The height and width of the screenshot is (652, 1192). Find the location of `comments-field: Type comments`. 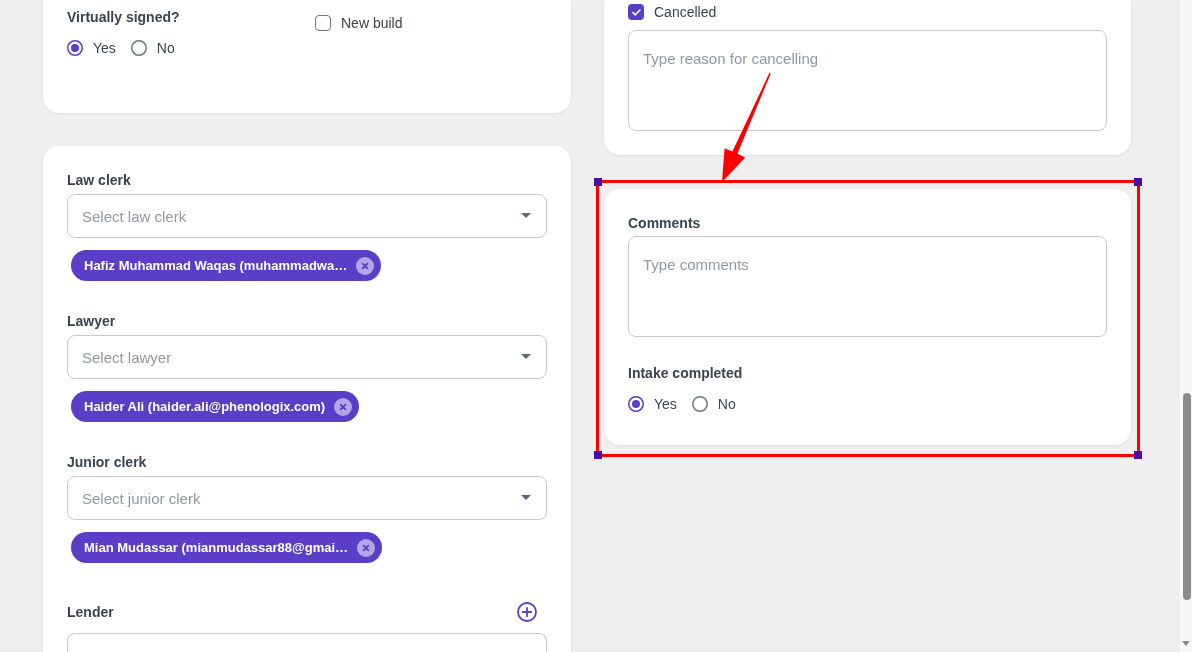

comments-field: Type comments is located at coordinates (867, 286).